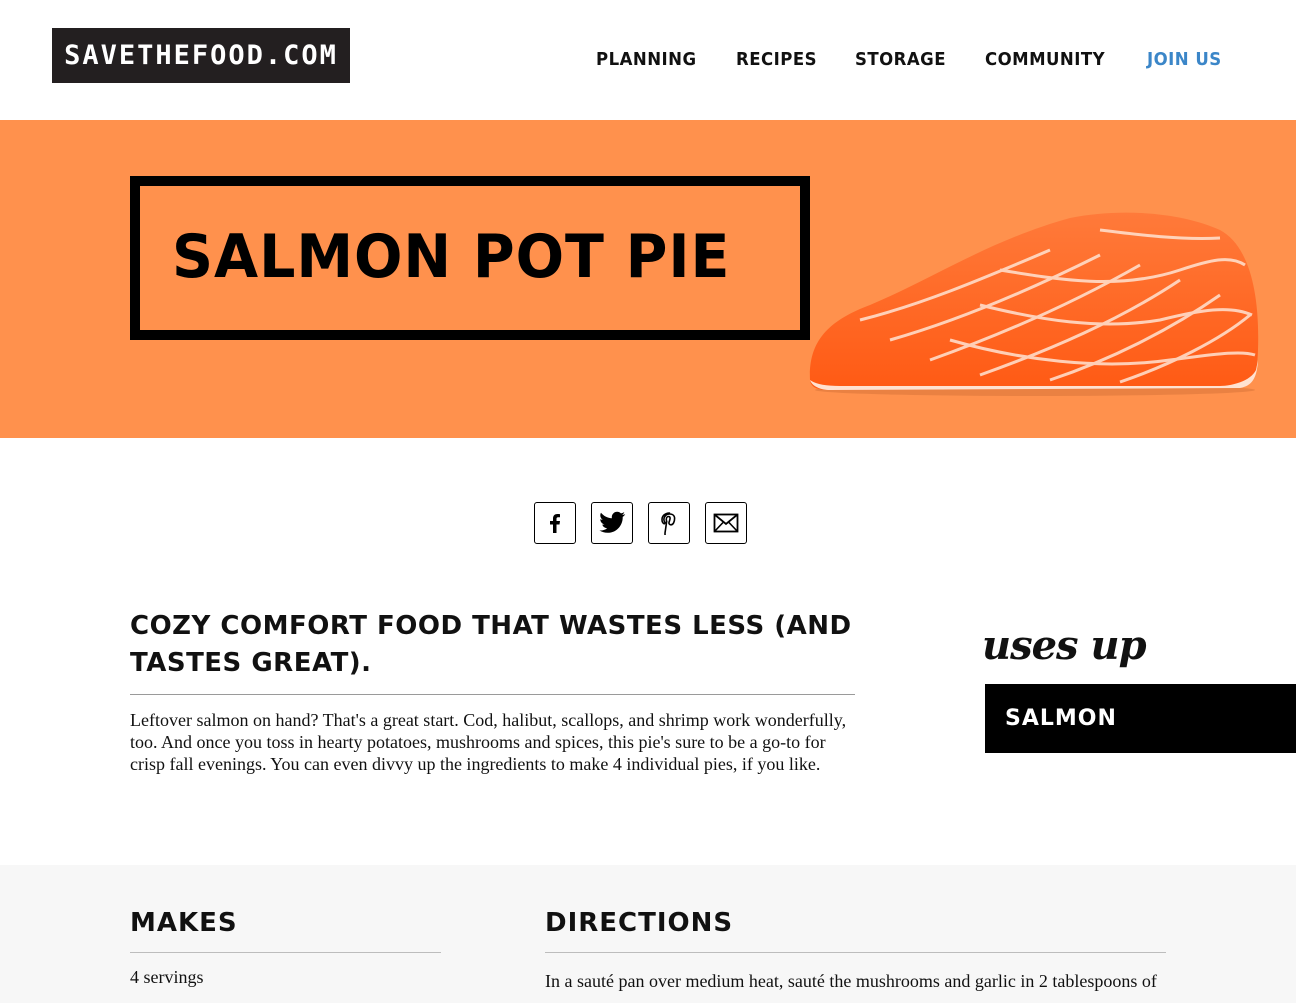  Describe the element at coordinates (900, 60) in the screenshot. I see `nav-storage: STORAGE` at that location.